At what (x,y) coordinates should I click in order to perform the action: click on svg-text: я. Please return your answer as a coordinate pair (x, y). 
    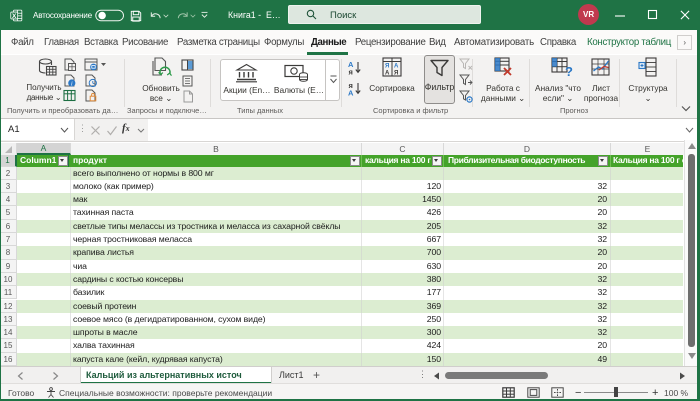
    Looking at the image, I should click on (351, 72).